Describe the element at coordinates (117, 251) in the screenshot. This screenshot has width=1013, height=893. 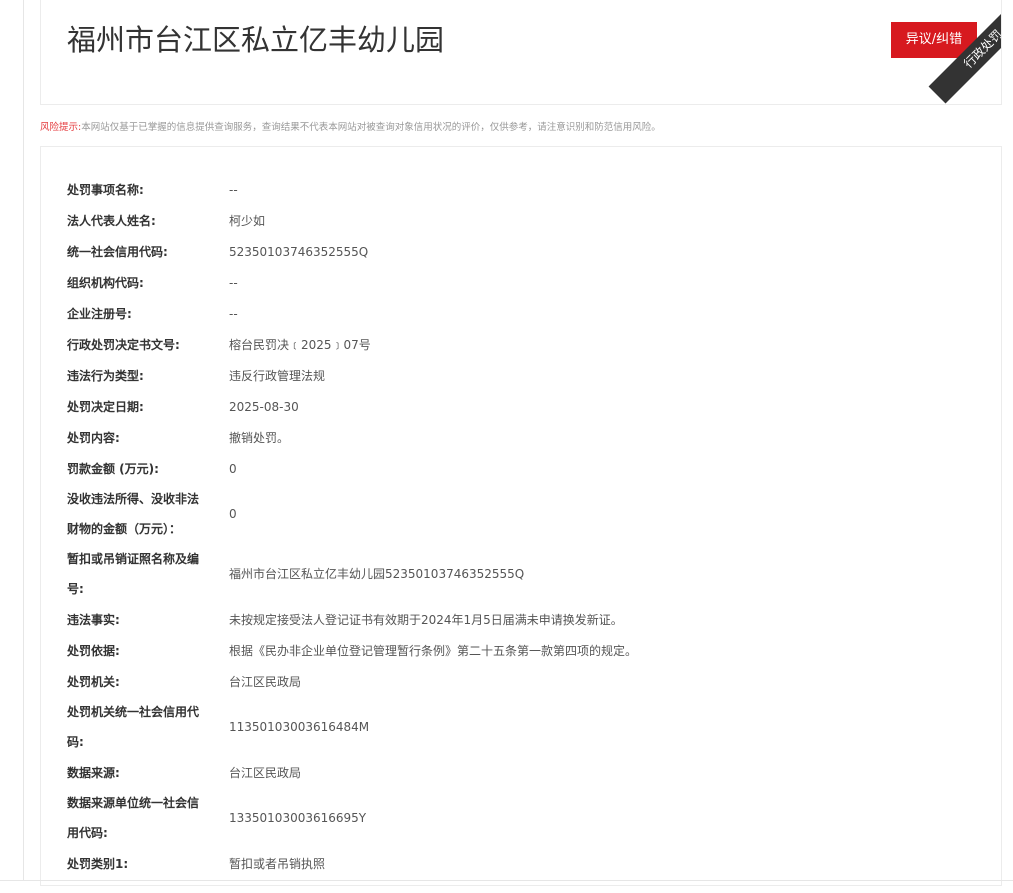
I see `detail-label: 统一社会信用代码:` at that location.